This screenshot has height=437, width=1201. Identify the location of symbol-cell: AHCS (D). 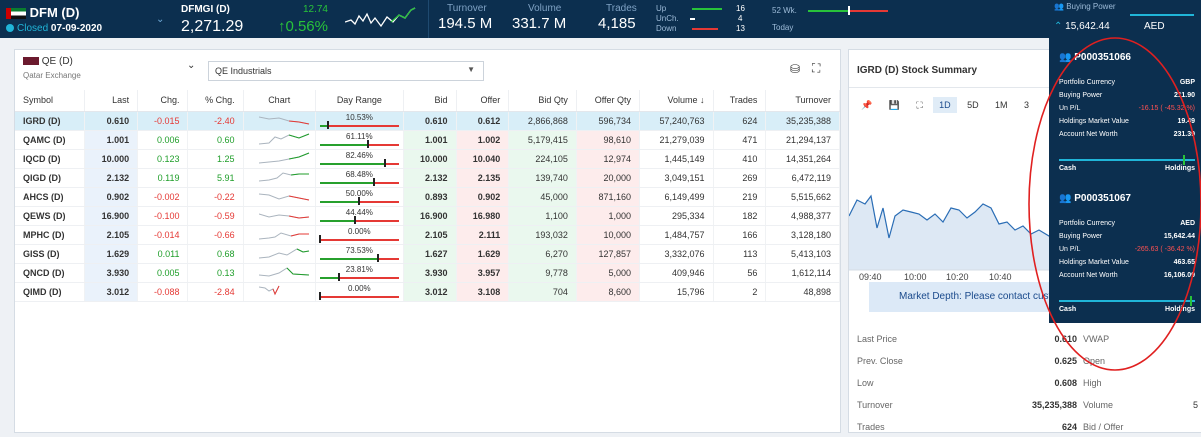
(50, 197).